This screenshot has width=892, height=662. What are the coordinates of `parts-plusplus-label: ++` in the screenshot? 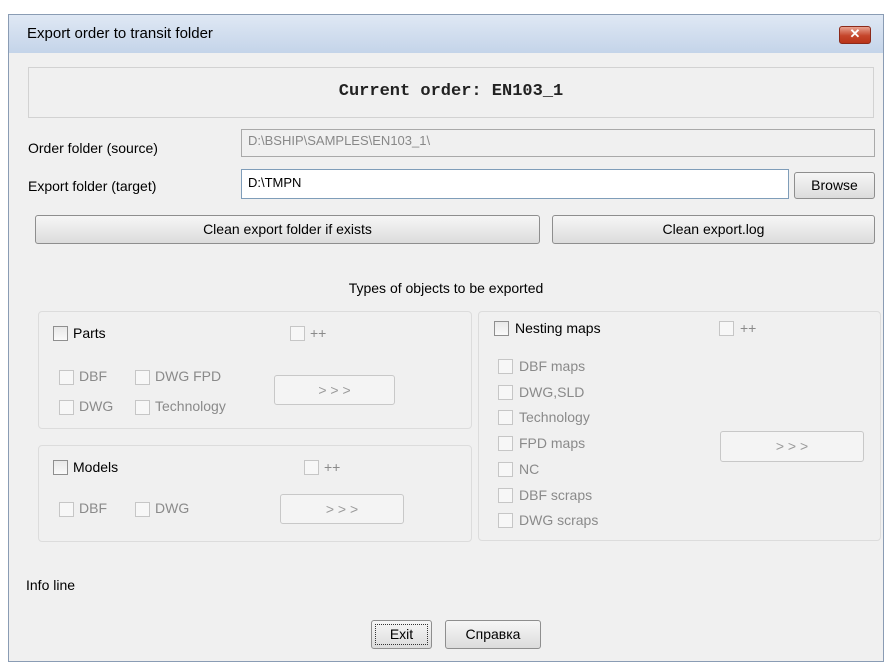 It's located at (318, 333).